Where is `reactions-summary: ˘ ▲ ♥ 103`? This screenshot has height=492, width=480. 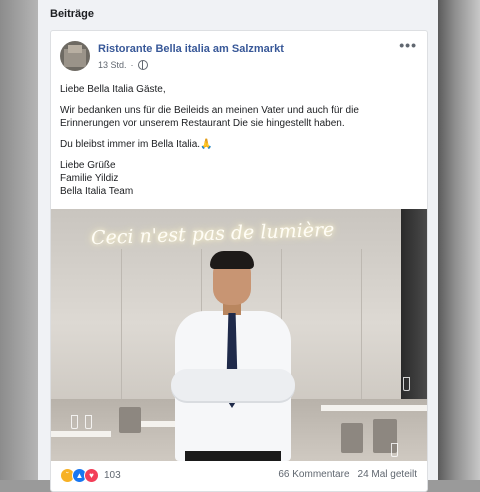
reactions-summary: ˘ ▲ ♥ 103 is located at coordinates (90, 475).